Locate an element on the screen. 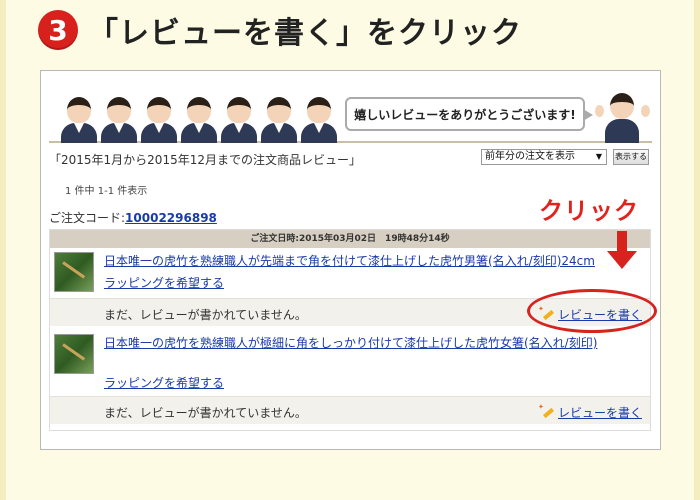 This screenshot has height=500, width=700. step-number-badge: 3 is located at coordinates (58, 30).